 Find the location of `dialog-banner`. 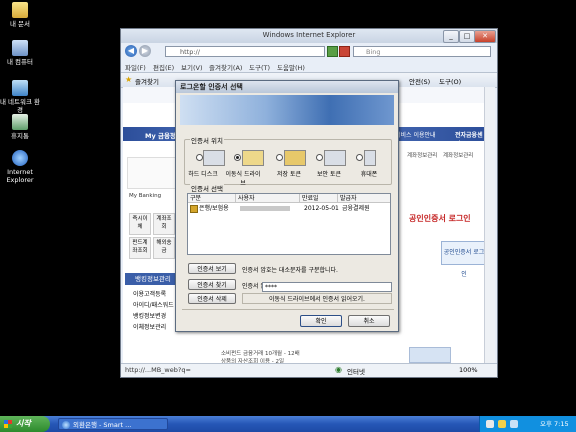

dialog-banner is located at coordinates (287, 110).